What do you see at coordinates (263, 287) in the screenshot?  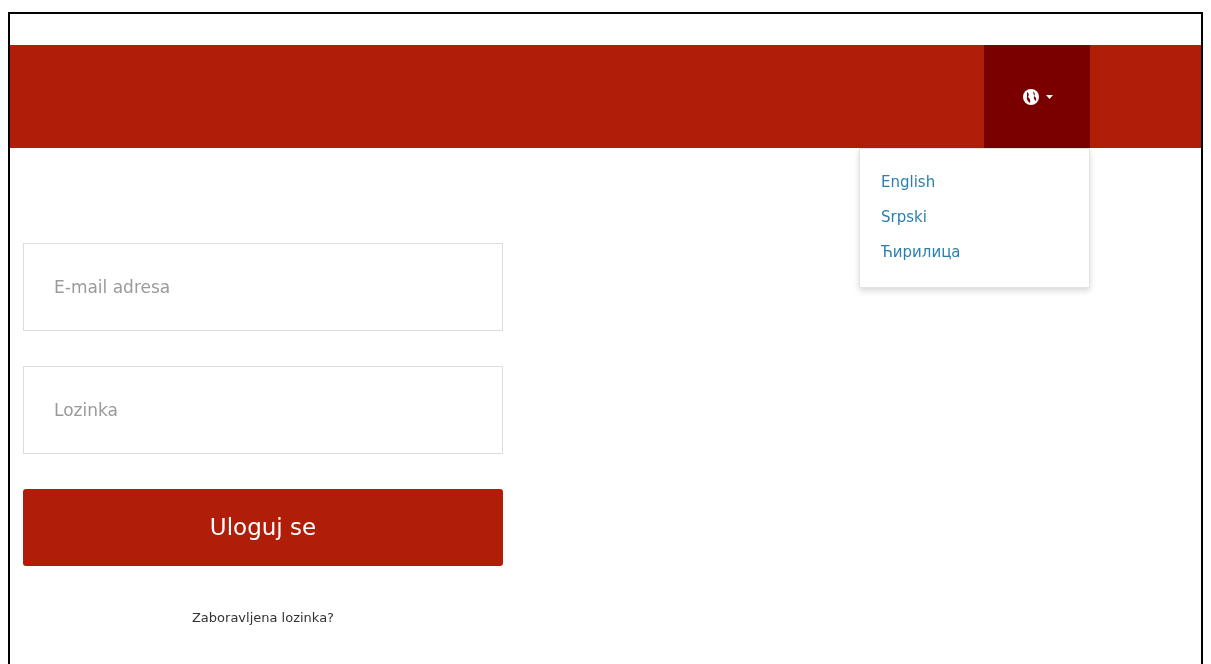 I see `email-field: E-mail adresa` at bounding box center [263, 287].